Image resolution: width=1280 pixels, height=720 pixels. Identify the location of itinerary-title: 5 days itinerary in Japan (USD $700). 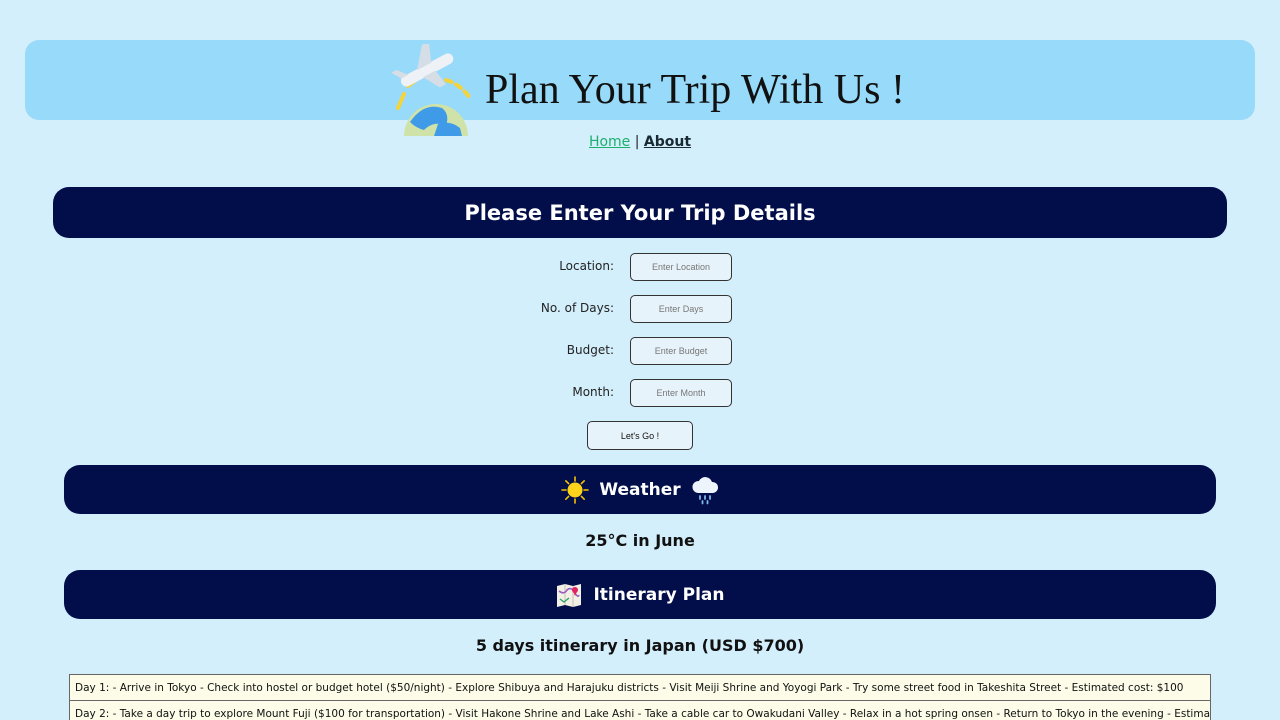
(640, 645).